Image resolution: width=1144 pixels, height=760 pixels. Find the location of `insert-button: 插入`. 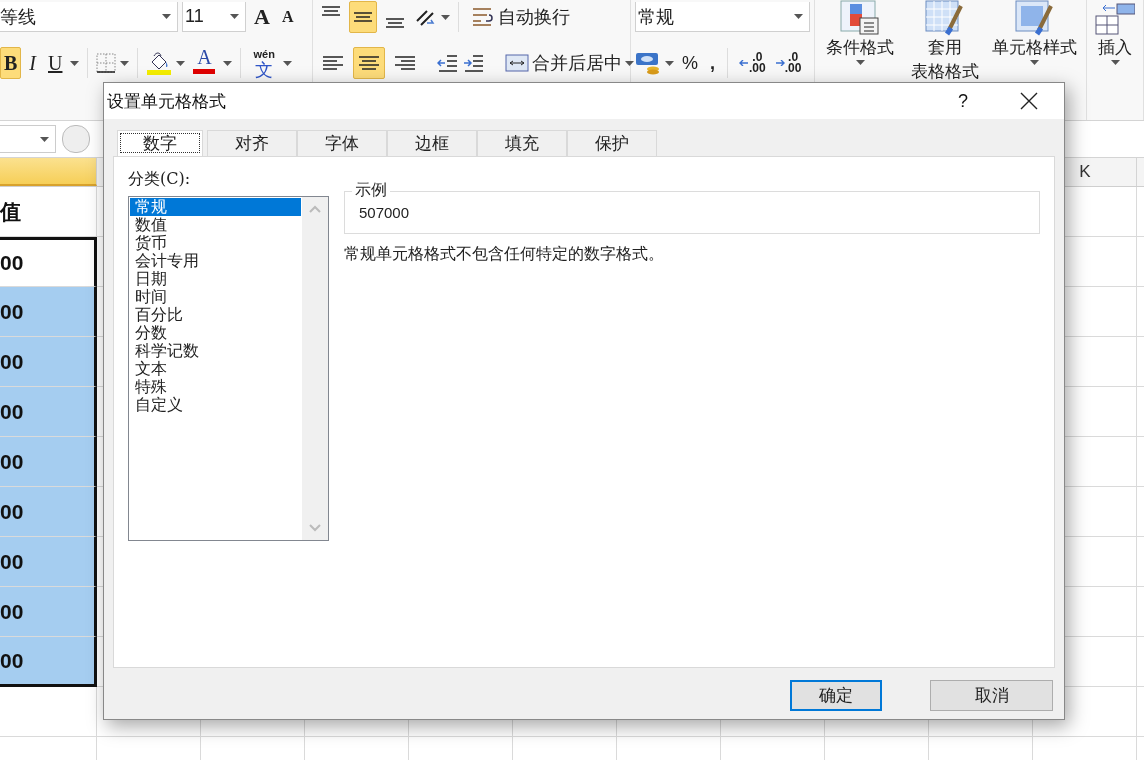

insert-button: 插入 is located at coordinates (1115, 60).